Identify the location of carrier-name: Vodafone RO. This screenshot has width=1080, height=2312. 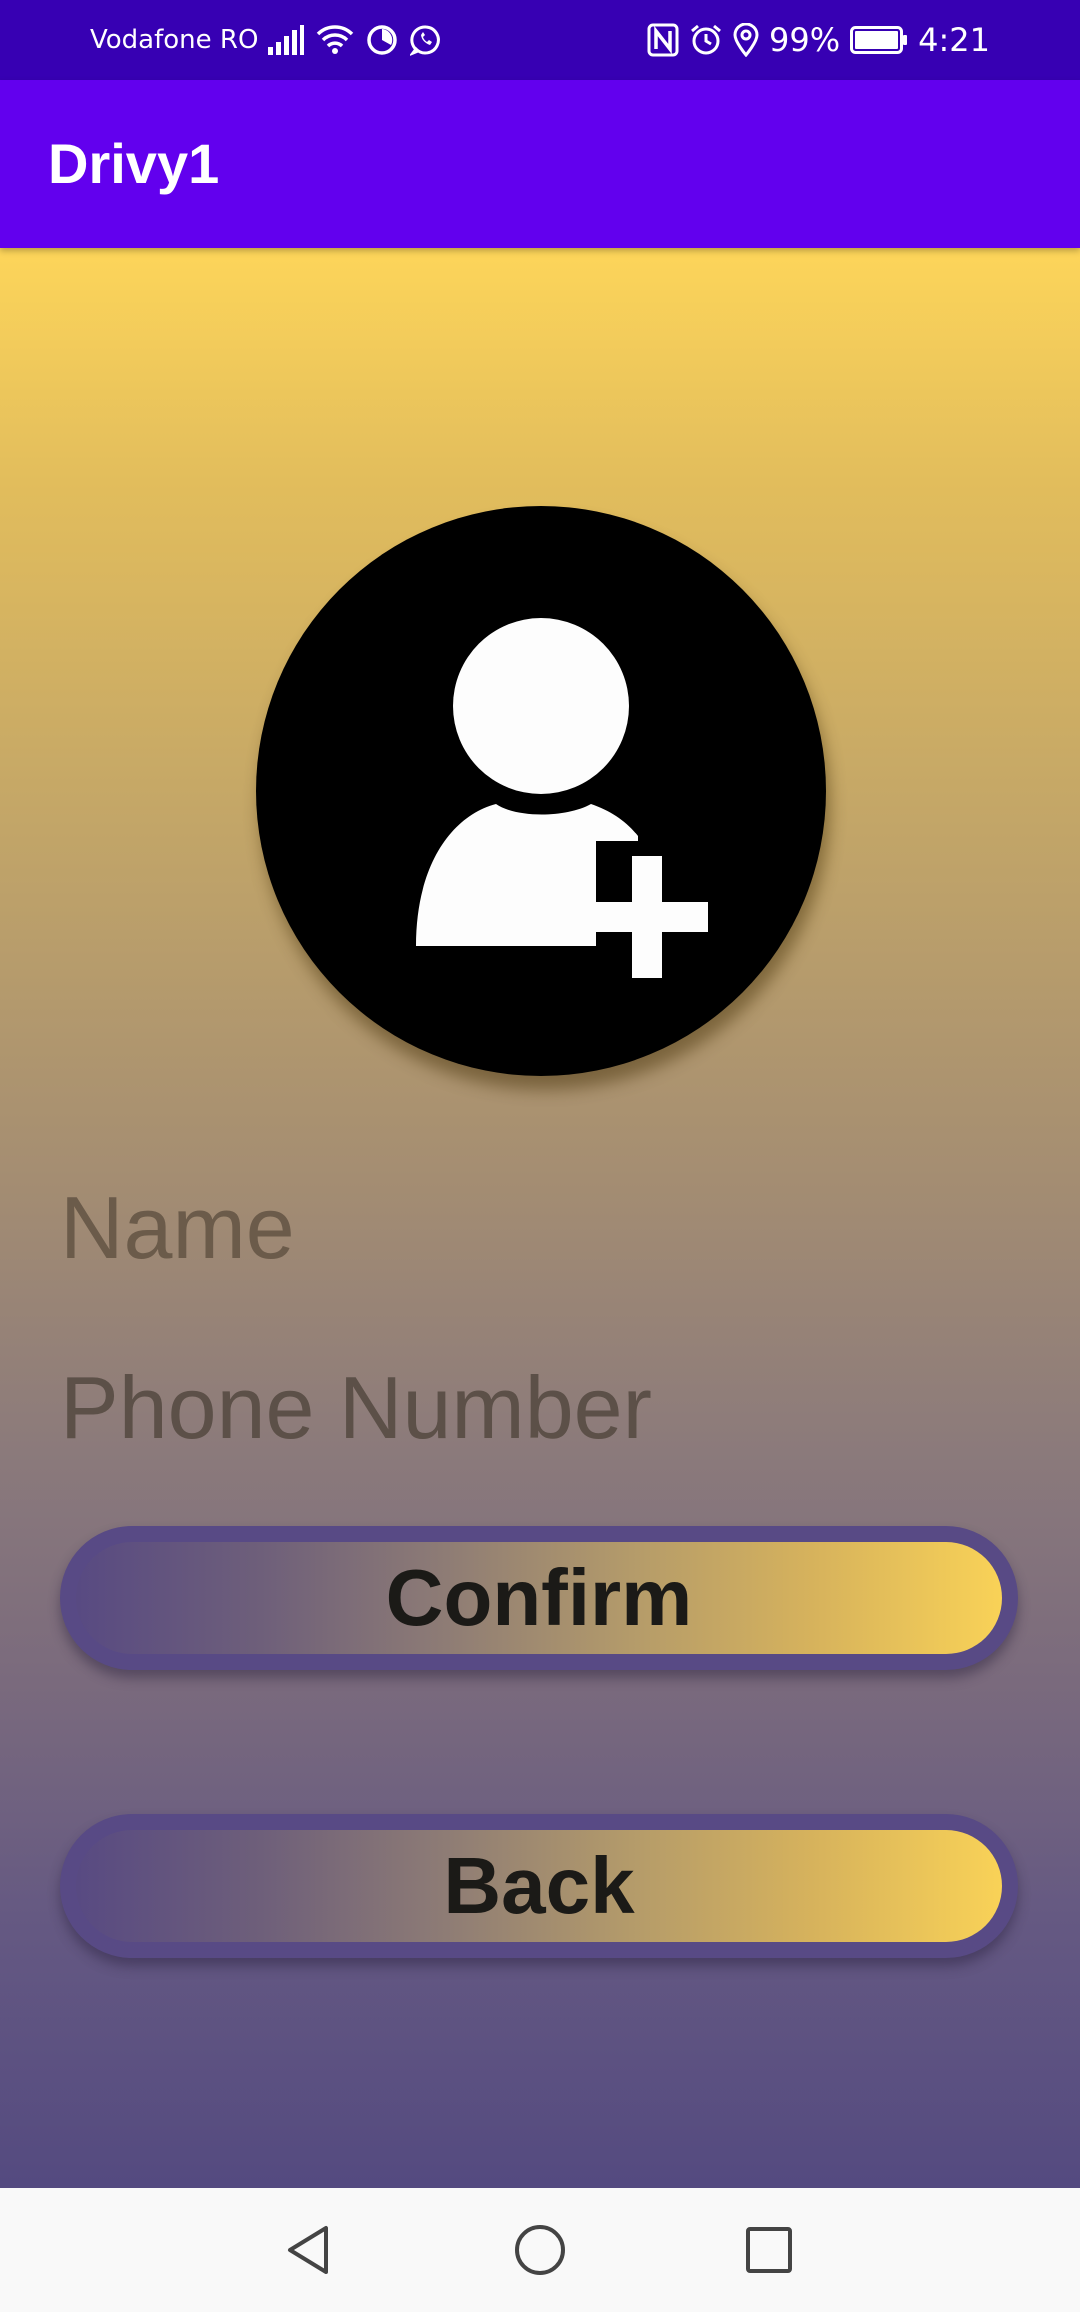
(174, 40).